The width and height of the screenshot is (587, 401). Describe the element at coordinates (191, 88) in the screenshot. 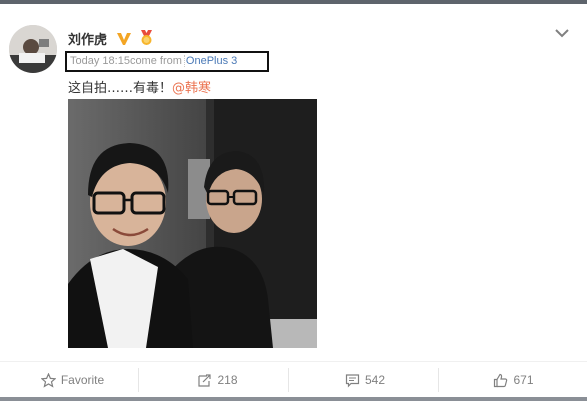

I see `mention-link: @韩寒` at that location.